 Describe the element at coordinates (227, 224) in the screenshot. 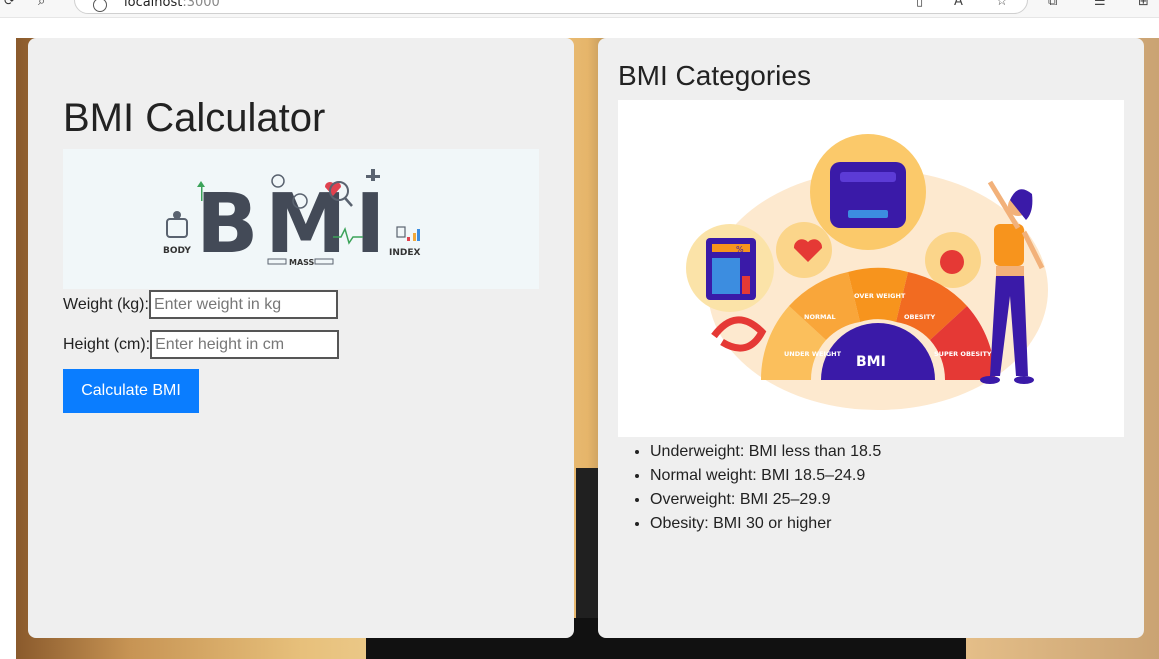

I see `banner-letter-b: B` at that location.